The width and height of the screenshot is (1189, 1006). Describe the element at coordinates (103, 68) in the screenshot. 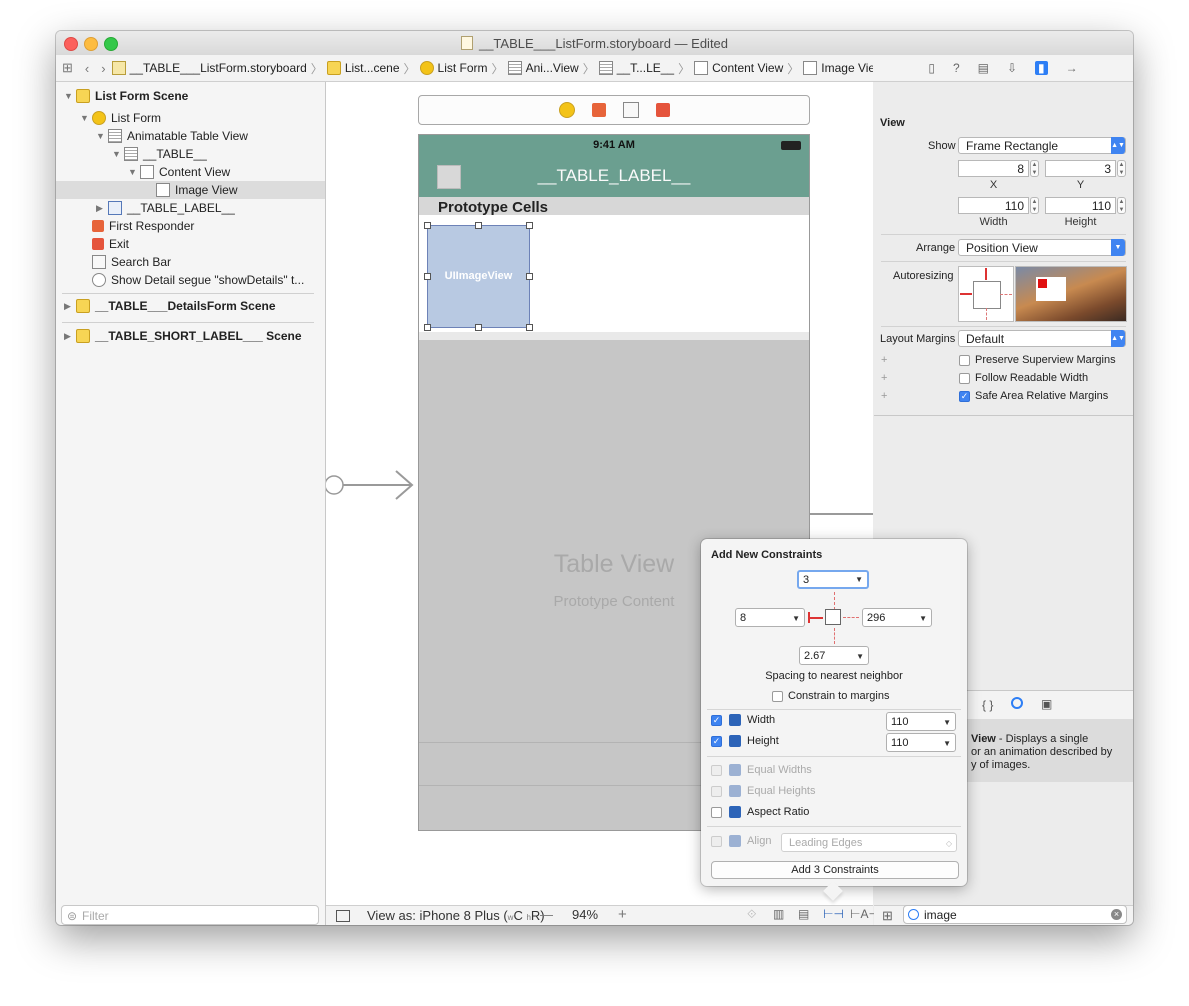

I see `forward-chevron-icon: ›` at that location.